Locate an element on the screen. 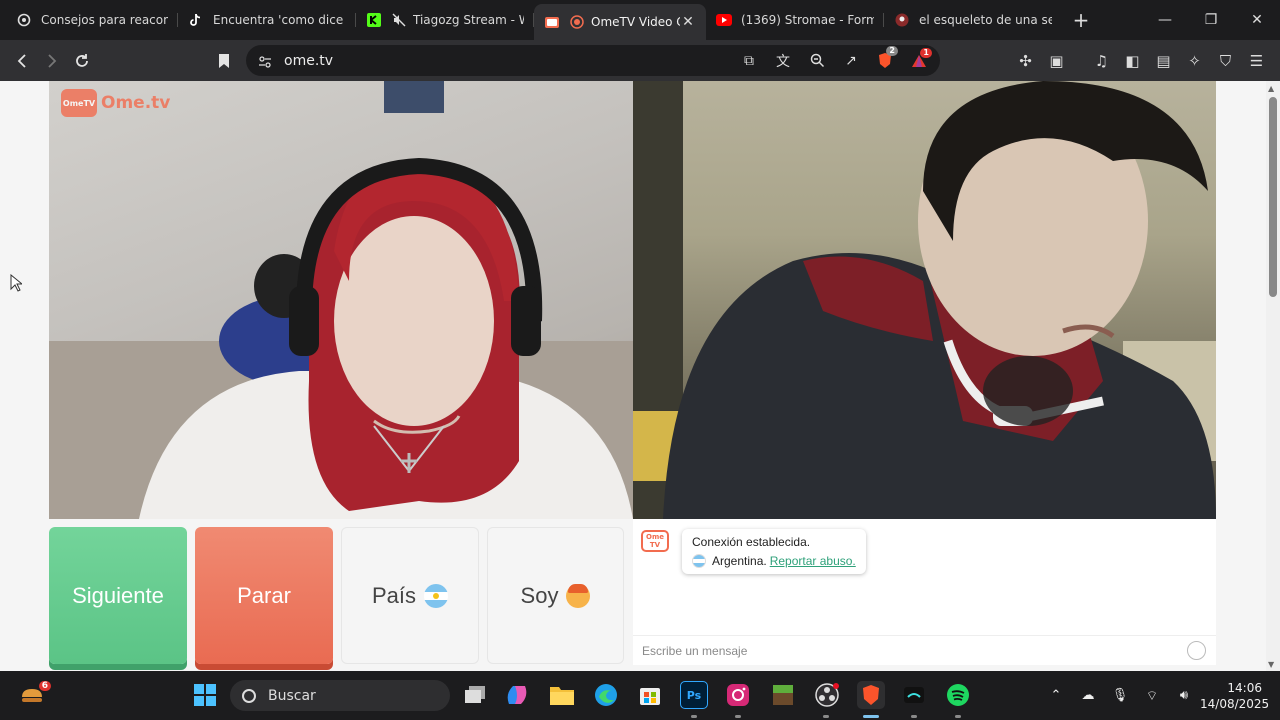 The image size is (1280, 720). recording-icon is located at coordinates (577, 22).